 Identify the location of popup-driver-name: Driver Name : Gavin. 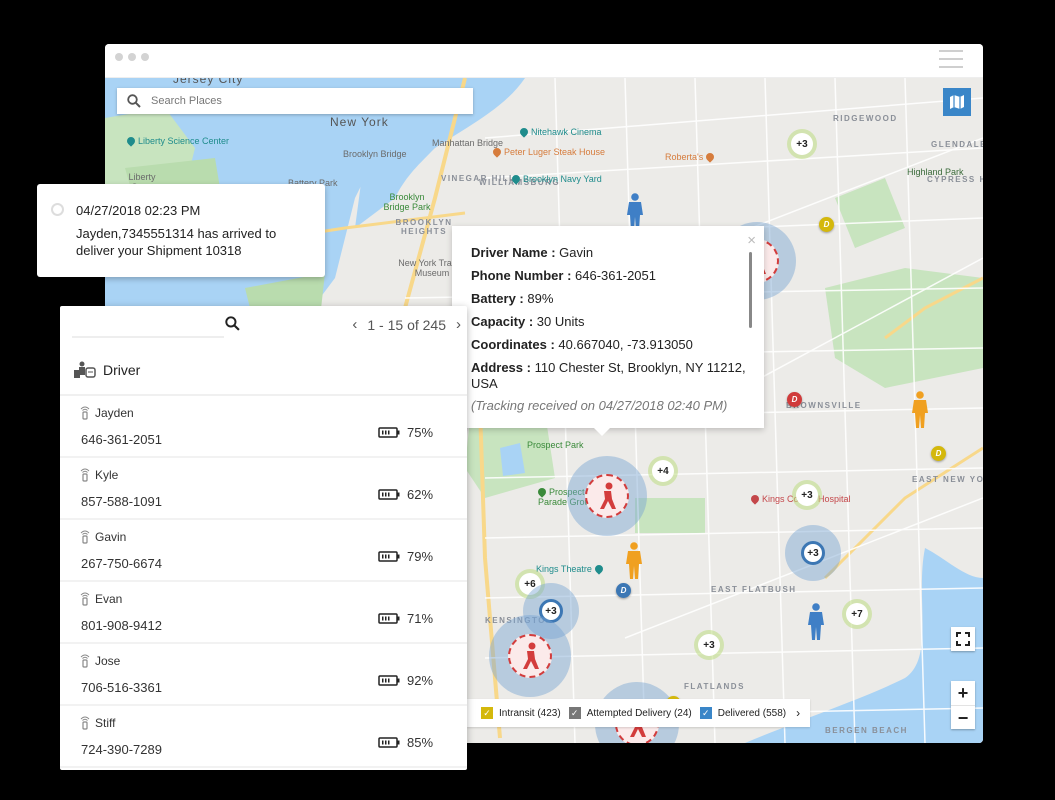
(532, 252).